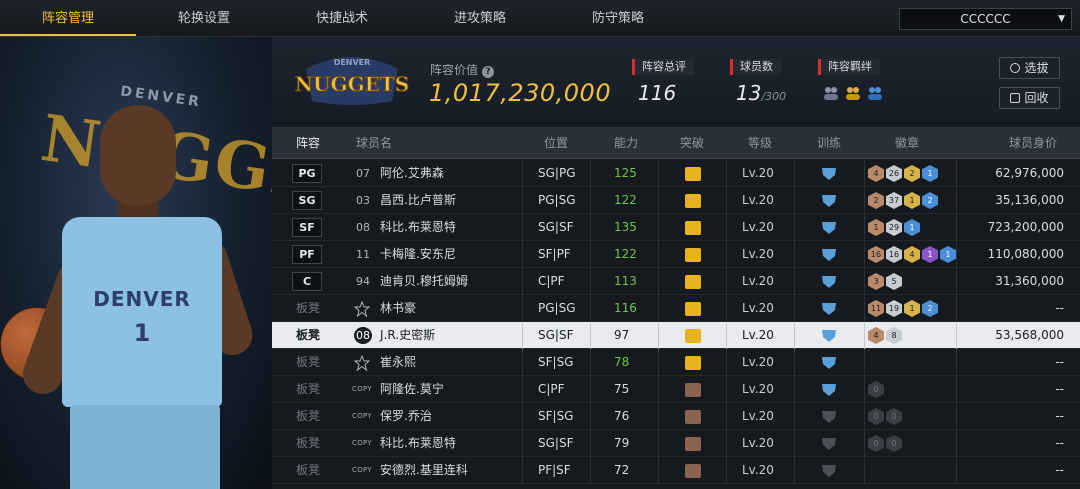  Describe the element at coordinates (894, 335) in the screenshot. I see `badge-gem-icon: 8` at that location.